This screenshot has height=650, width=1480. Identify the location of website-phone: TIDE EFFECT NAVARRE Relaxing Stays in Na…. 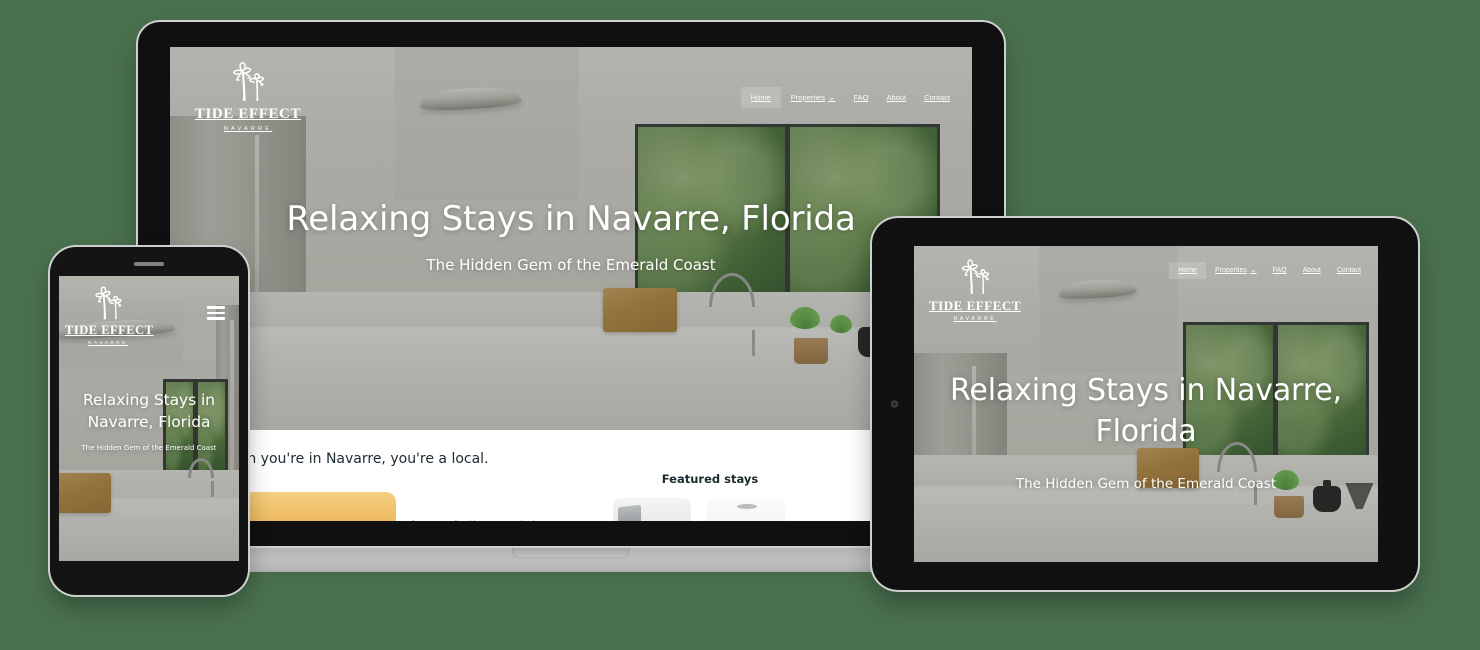
(149, 418).